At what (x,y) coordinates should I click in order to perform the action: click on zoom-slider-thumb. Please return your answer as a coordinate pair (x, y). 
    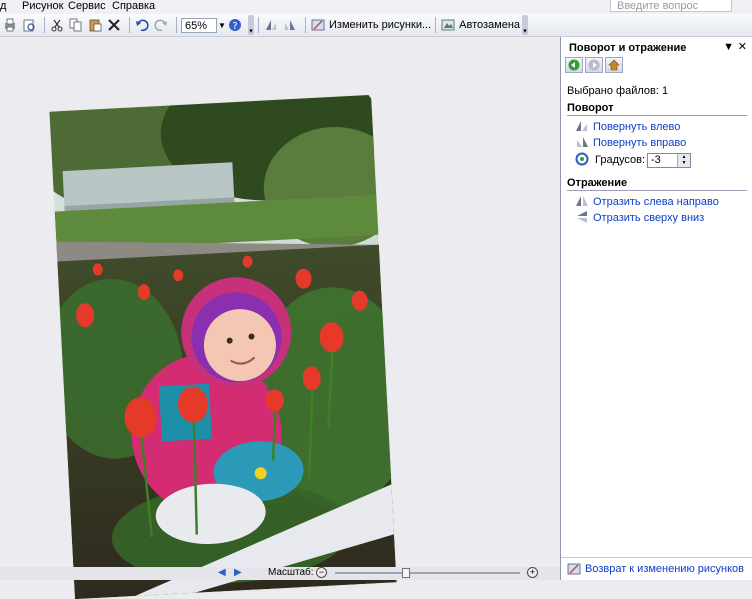
    Looking at the image, I should click on (406, 573).